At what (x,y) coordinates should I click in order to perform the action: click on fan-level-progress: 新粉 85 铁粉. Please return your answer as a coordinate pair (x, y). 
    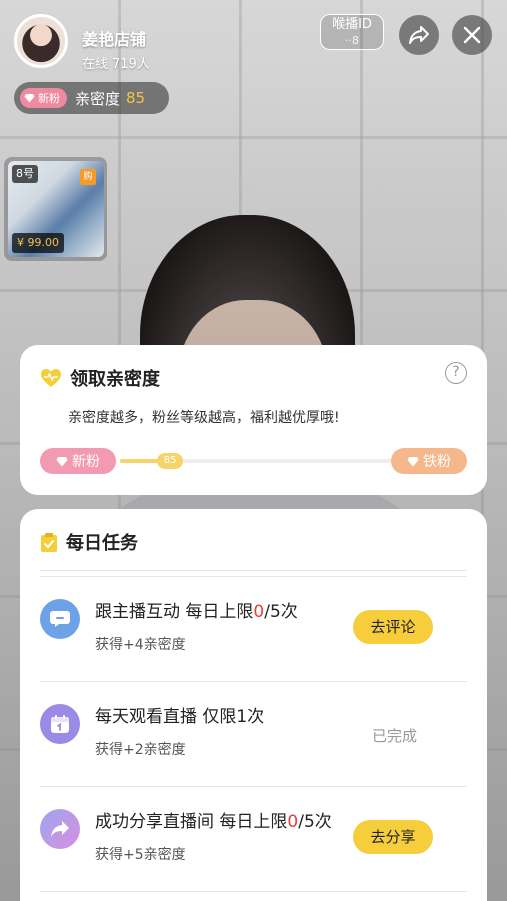
    Looking at the image, I should click on (253, 461).